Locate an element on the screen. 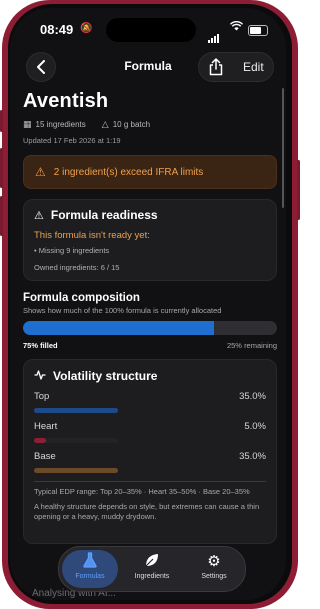  status-time: 08:49 is located at coordinates (57, 29).